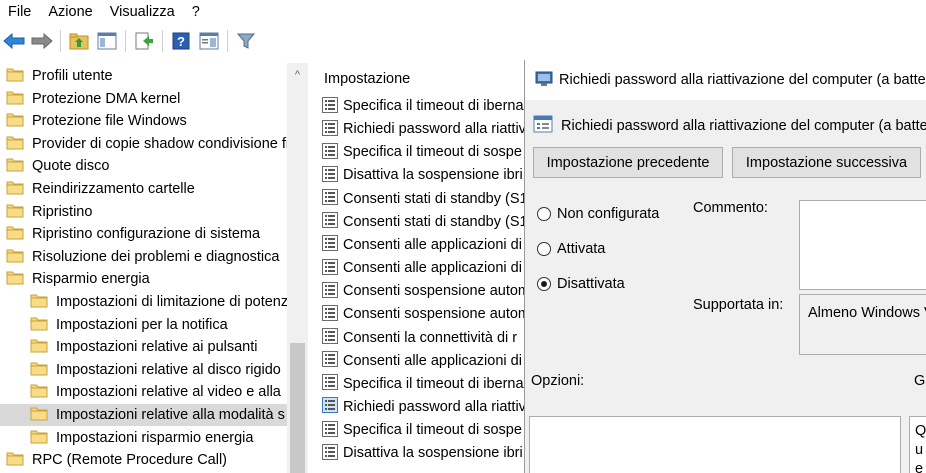 The image size is (926, 473). I want to click on tree-item: Impostazioni di limitazione di potenza, so click(144, 302).